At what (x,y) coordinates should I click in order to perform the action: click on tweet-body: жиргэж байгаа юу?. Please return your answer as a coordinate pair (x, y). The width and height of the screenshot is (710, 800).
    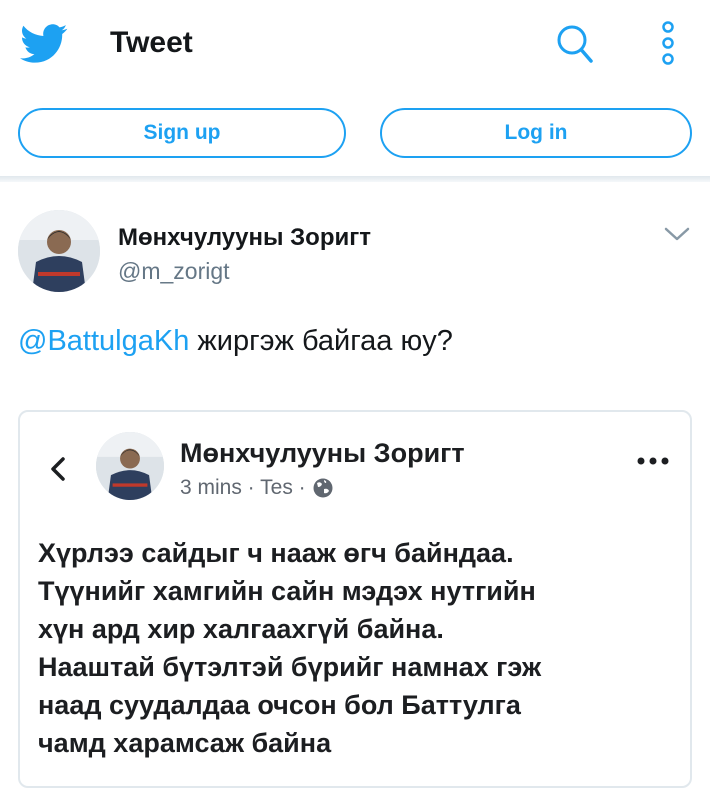
    Looking at the image, I should click on (321, 341).